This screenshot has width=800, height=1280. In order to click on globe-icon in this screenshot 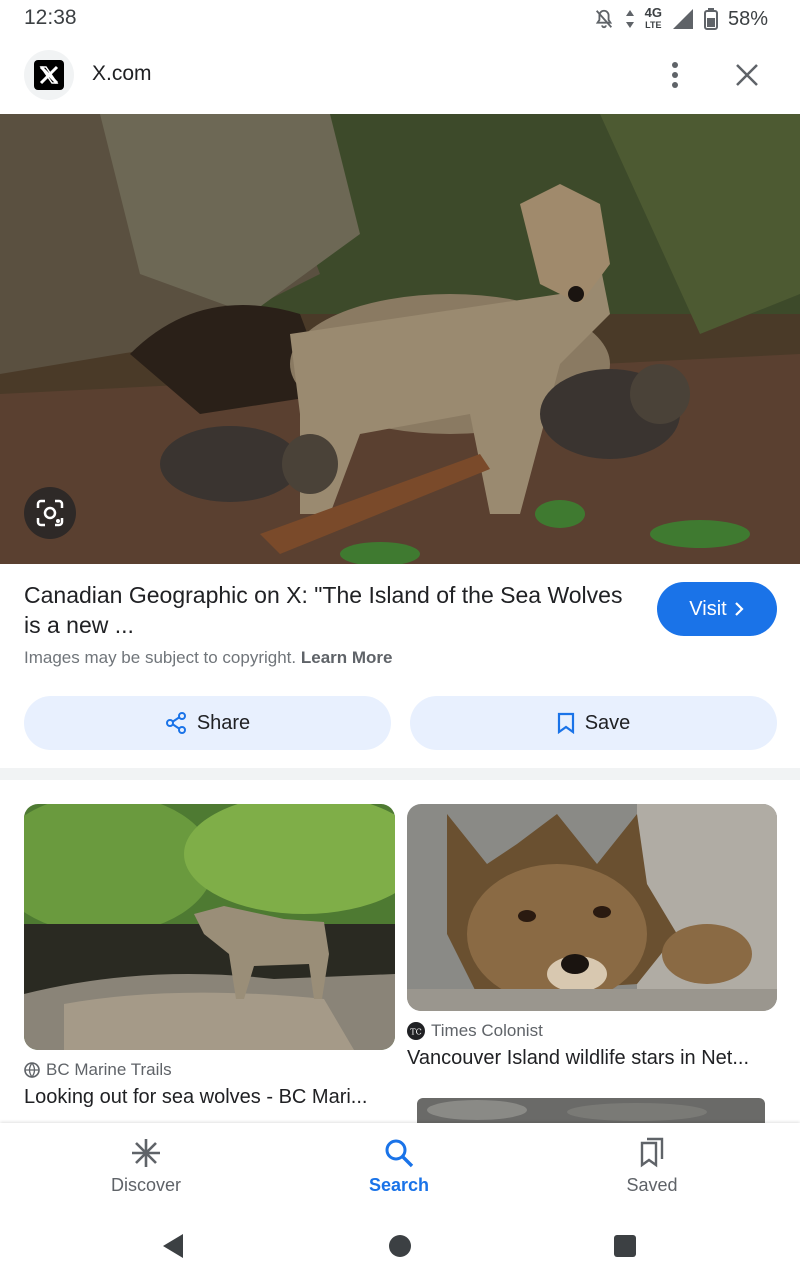, I will do `click(32, 1070)`.